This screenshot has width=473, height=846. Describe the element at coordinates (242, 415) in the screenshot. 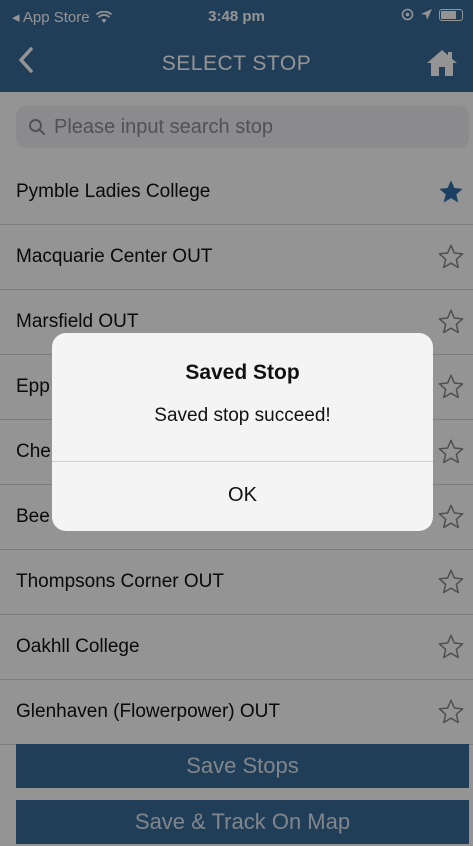

I see `alert-message: Saved stop succeed!` at that location.